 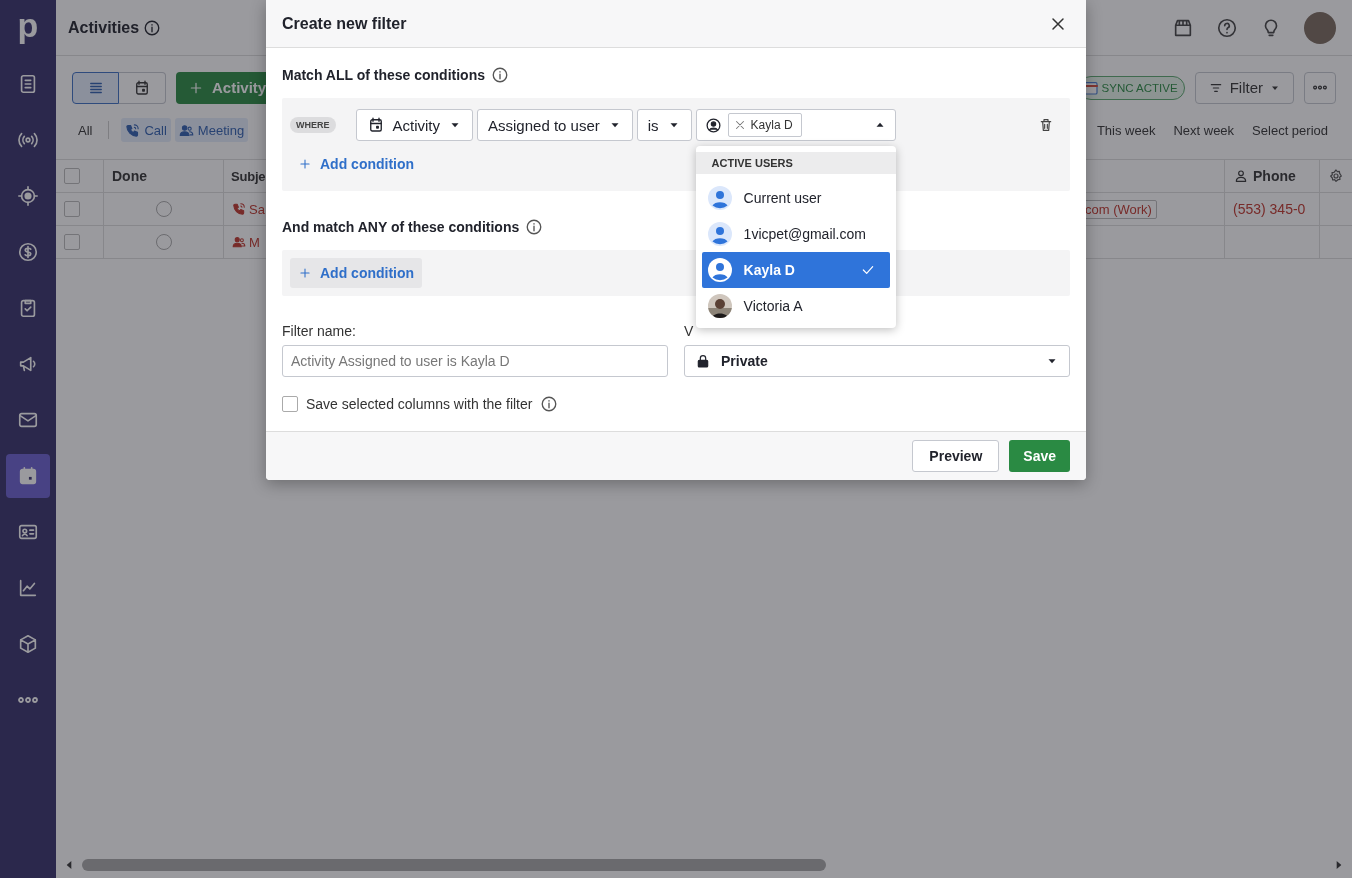 I want to click on filter-button: Filter, so click(x=1244, y=87).